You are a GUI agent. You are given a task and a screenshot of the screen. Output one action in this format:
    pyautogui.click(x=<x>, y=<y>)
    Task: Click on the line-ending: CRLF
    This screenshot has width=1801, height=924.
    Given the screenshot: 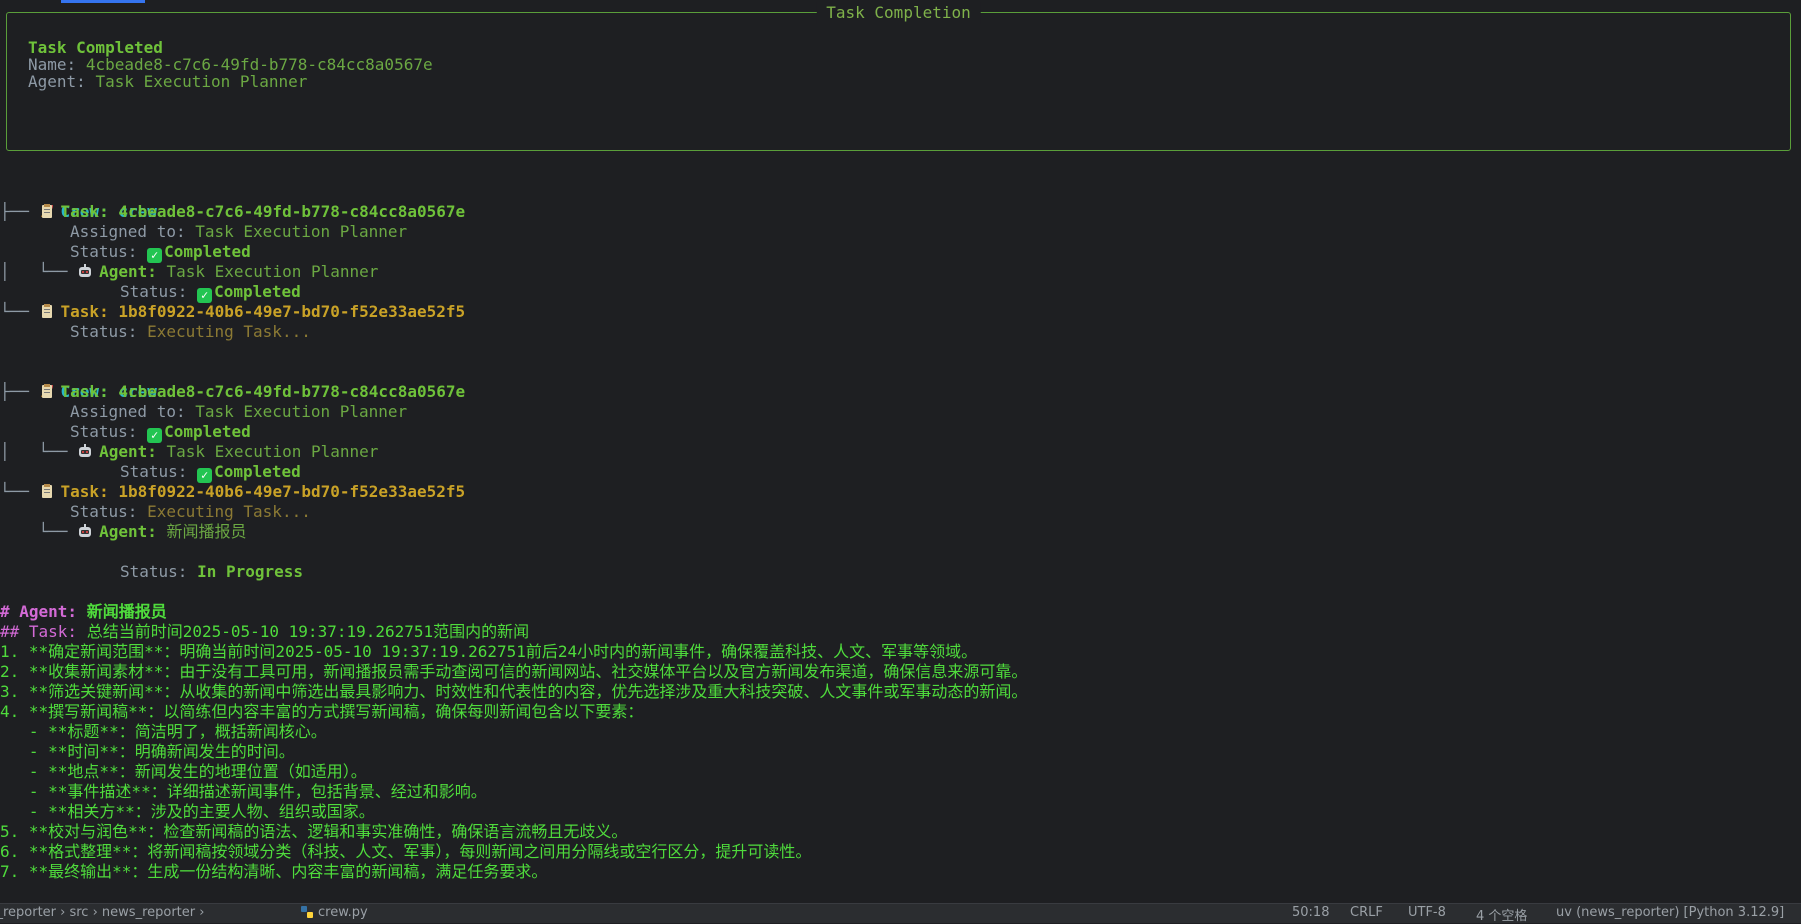 What is the action you would take?
    pyautogui.click(x=1366, y=912)
    